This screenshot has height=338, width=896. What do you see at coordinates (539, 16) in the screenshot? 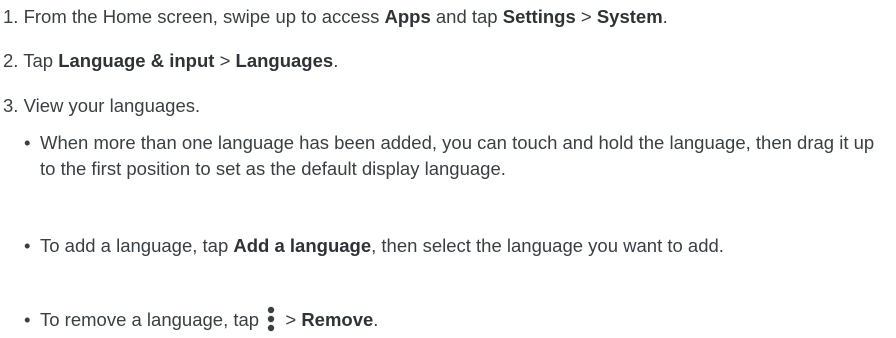
I see `settings-label: Settings` at bounding box center [539, 16].